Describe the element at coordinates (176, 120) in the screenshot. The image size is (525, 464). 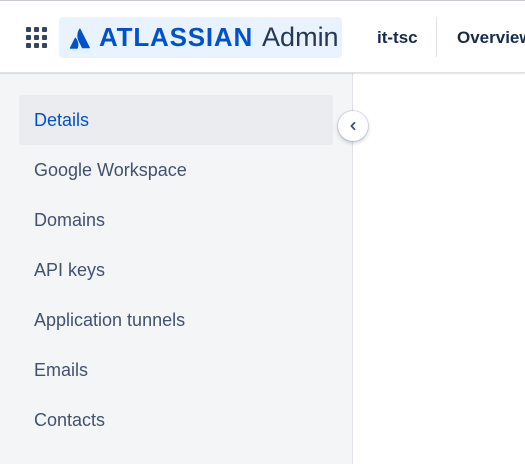
I see `sidebar-item-details: Details` at that location.